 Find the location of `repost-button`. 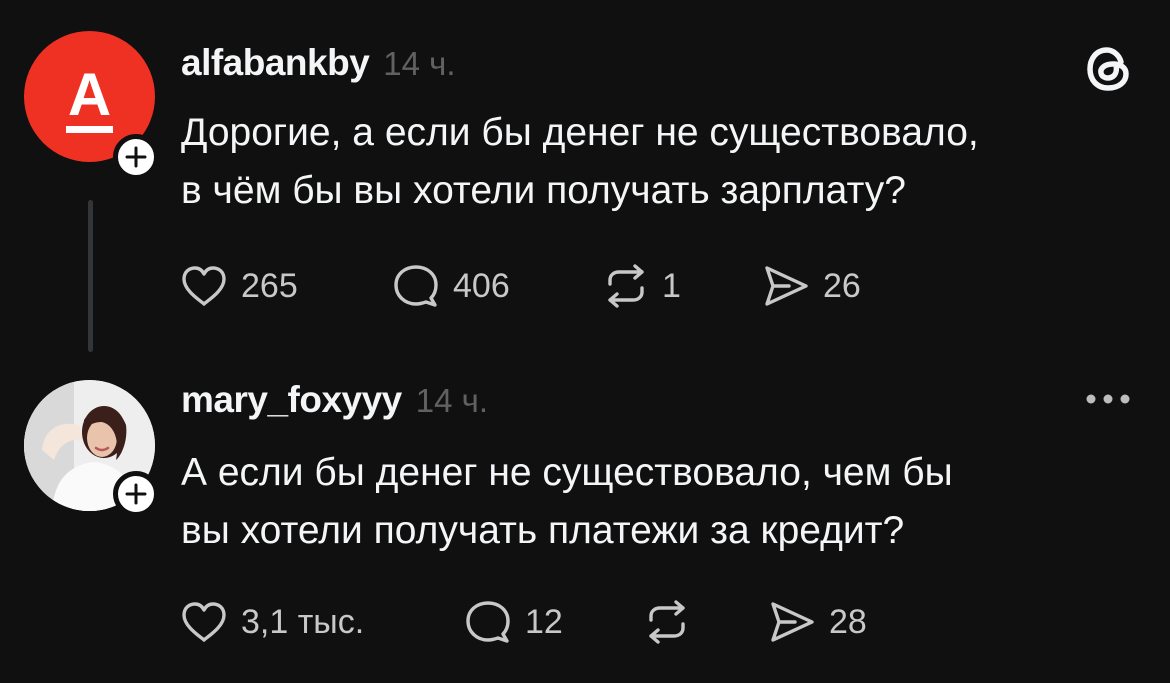

repost-button is located at coordinates (674, 622).